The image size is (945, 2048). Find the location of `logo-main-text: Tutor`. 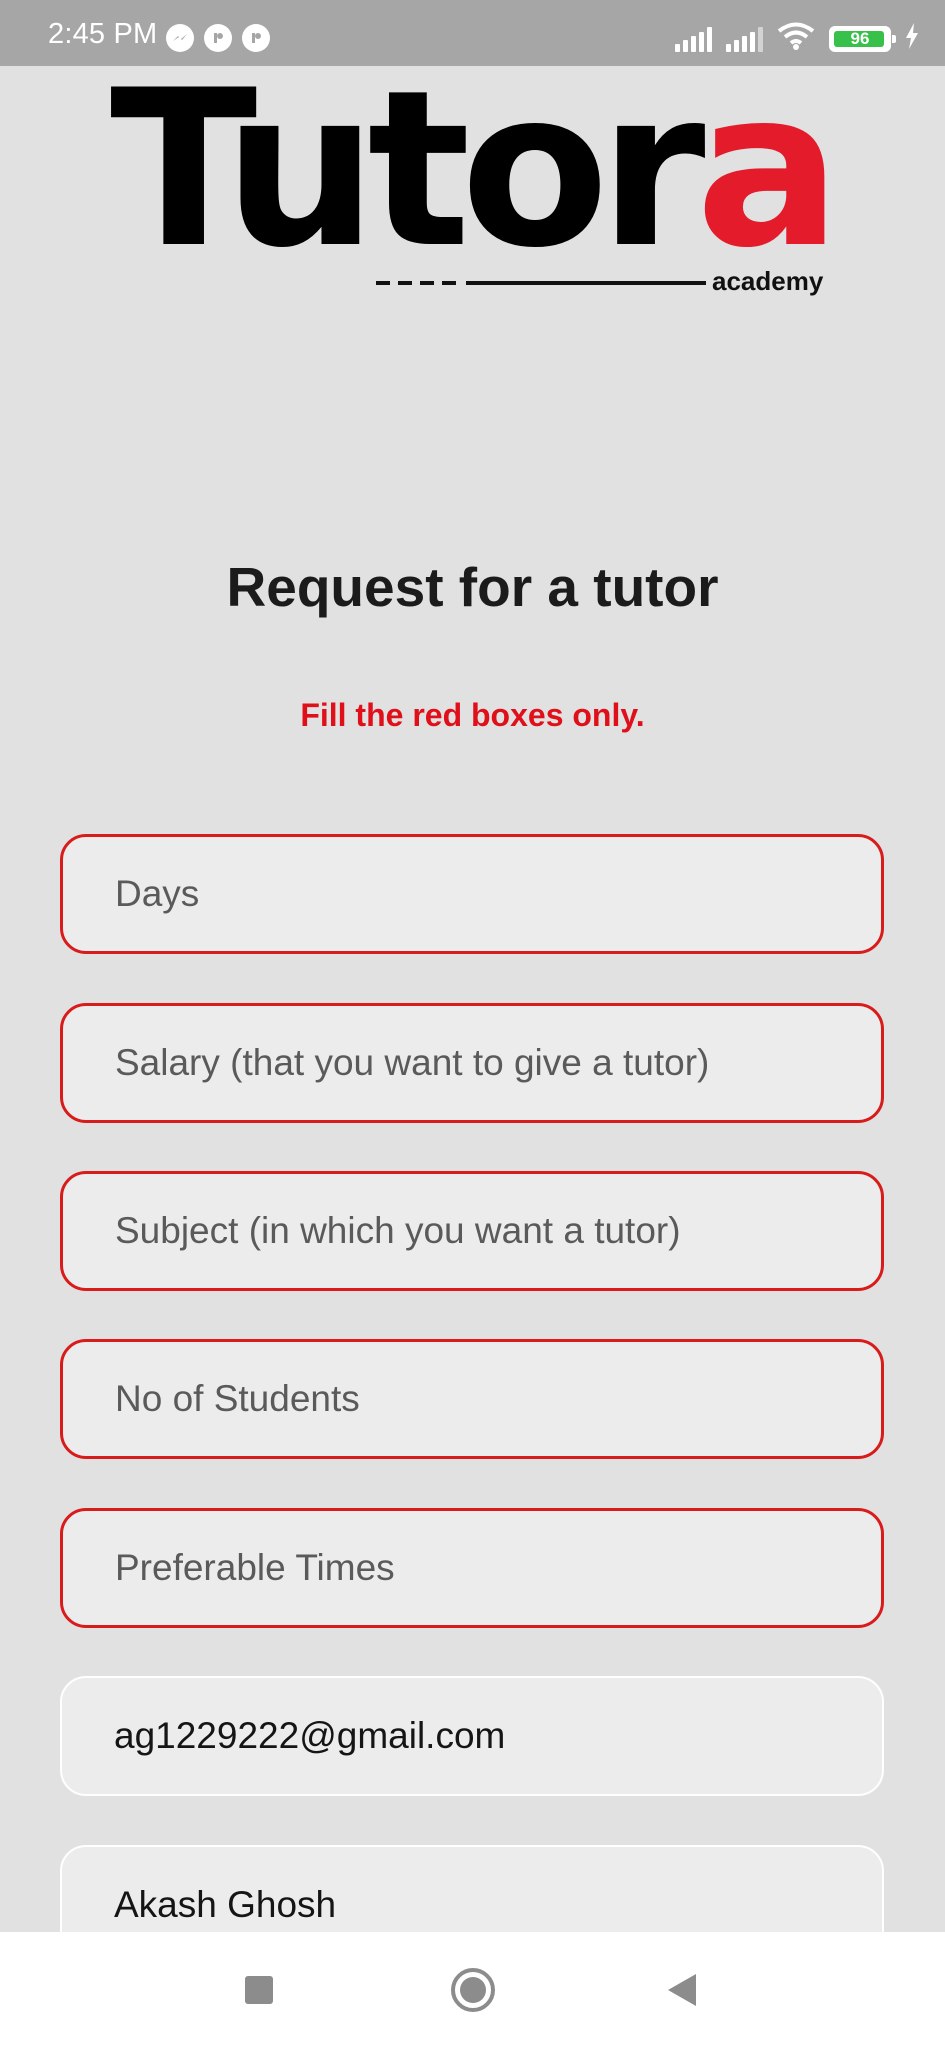

logo-main-text: Tutor is located at coordinates (408, 169).